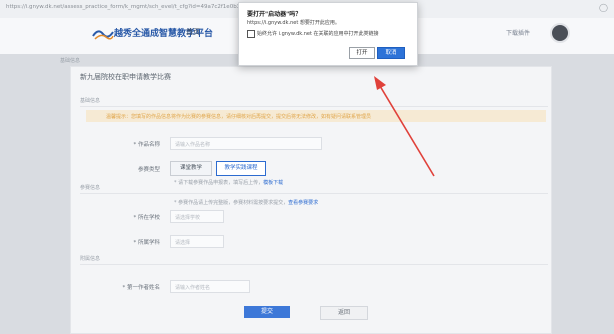  I want to click on annotation-arrow-icon, so click(404, 126).